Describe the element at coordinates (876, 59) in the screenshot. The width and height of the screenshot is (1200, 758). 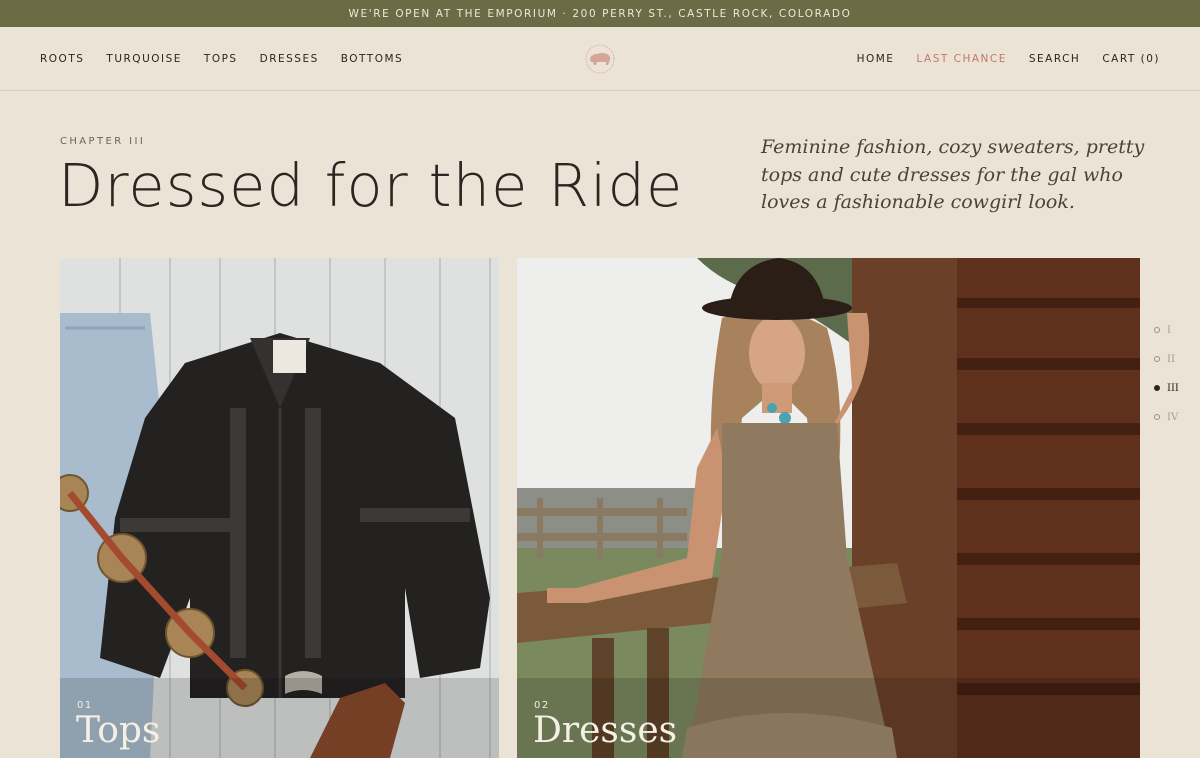
I see `nav-item-home: HOME` at that location.